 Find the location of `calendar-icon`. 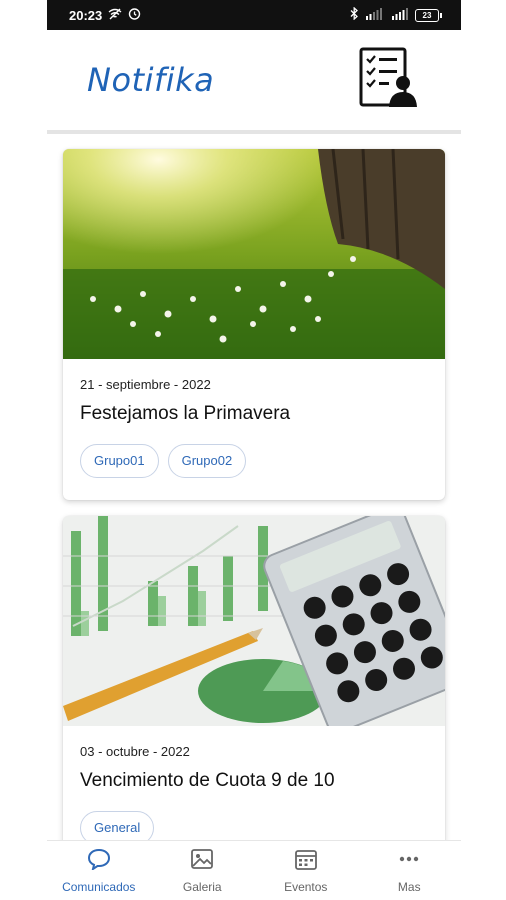

calendar-icon is located at coordinates (306, 861).